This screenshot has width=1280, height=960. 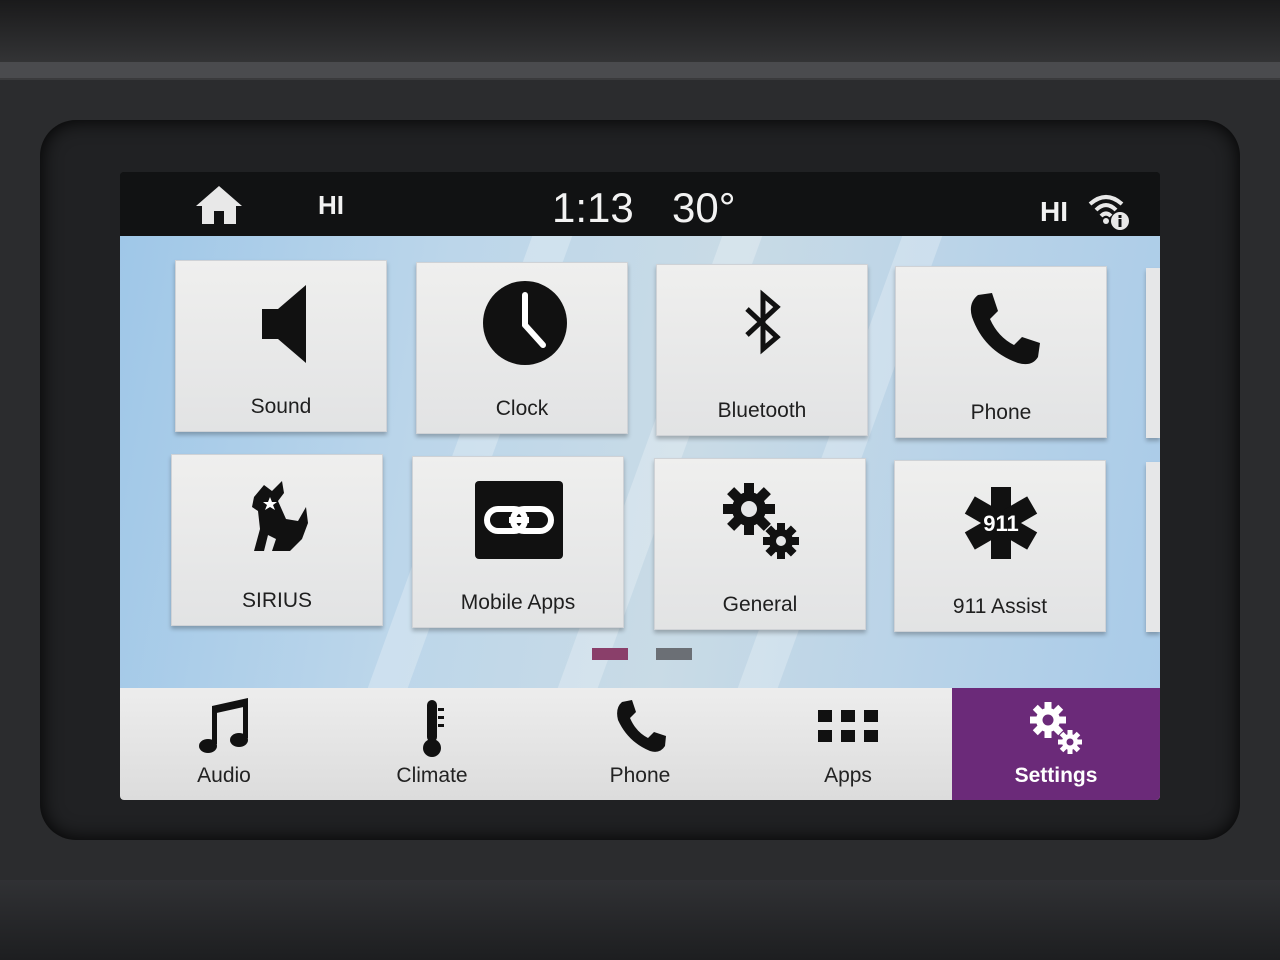 I want to click on tile-label: Mobile Apps, so click(x=518, y=602).